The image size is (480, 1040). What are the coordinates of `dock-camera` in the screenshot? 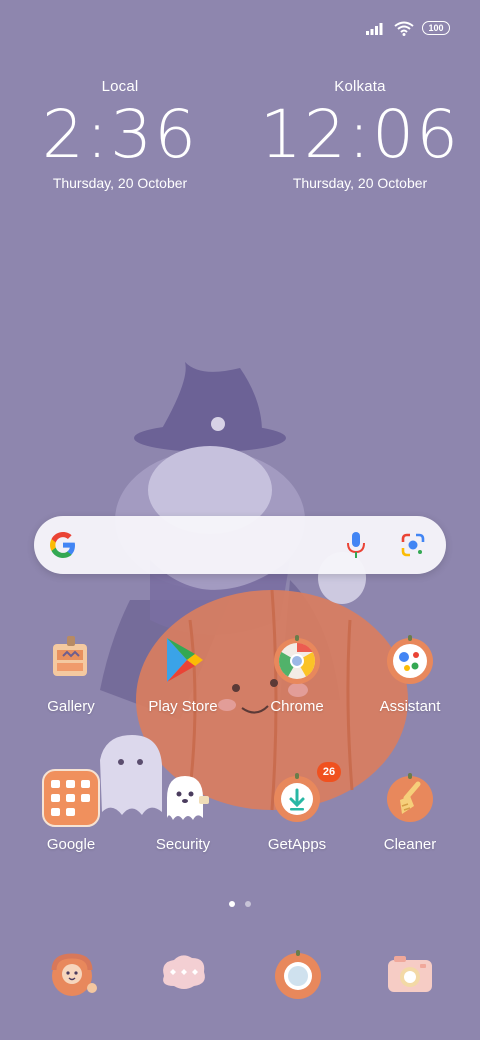 It's located at (410, 974).